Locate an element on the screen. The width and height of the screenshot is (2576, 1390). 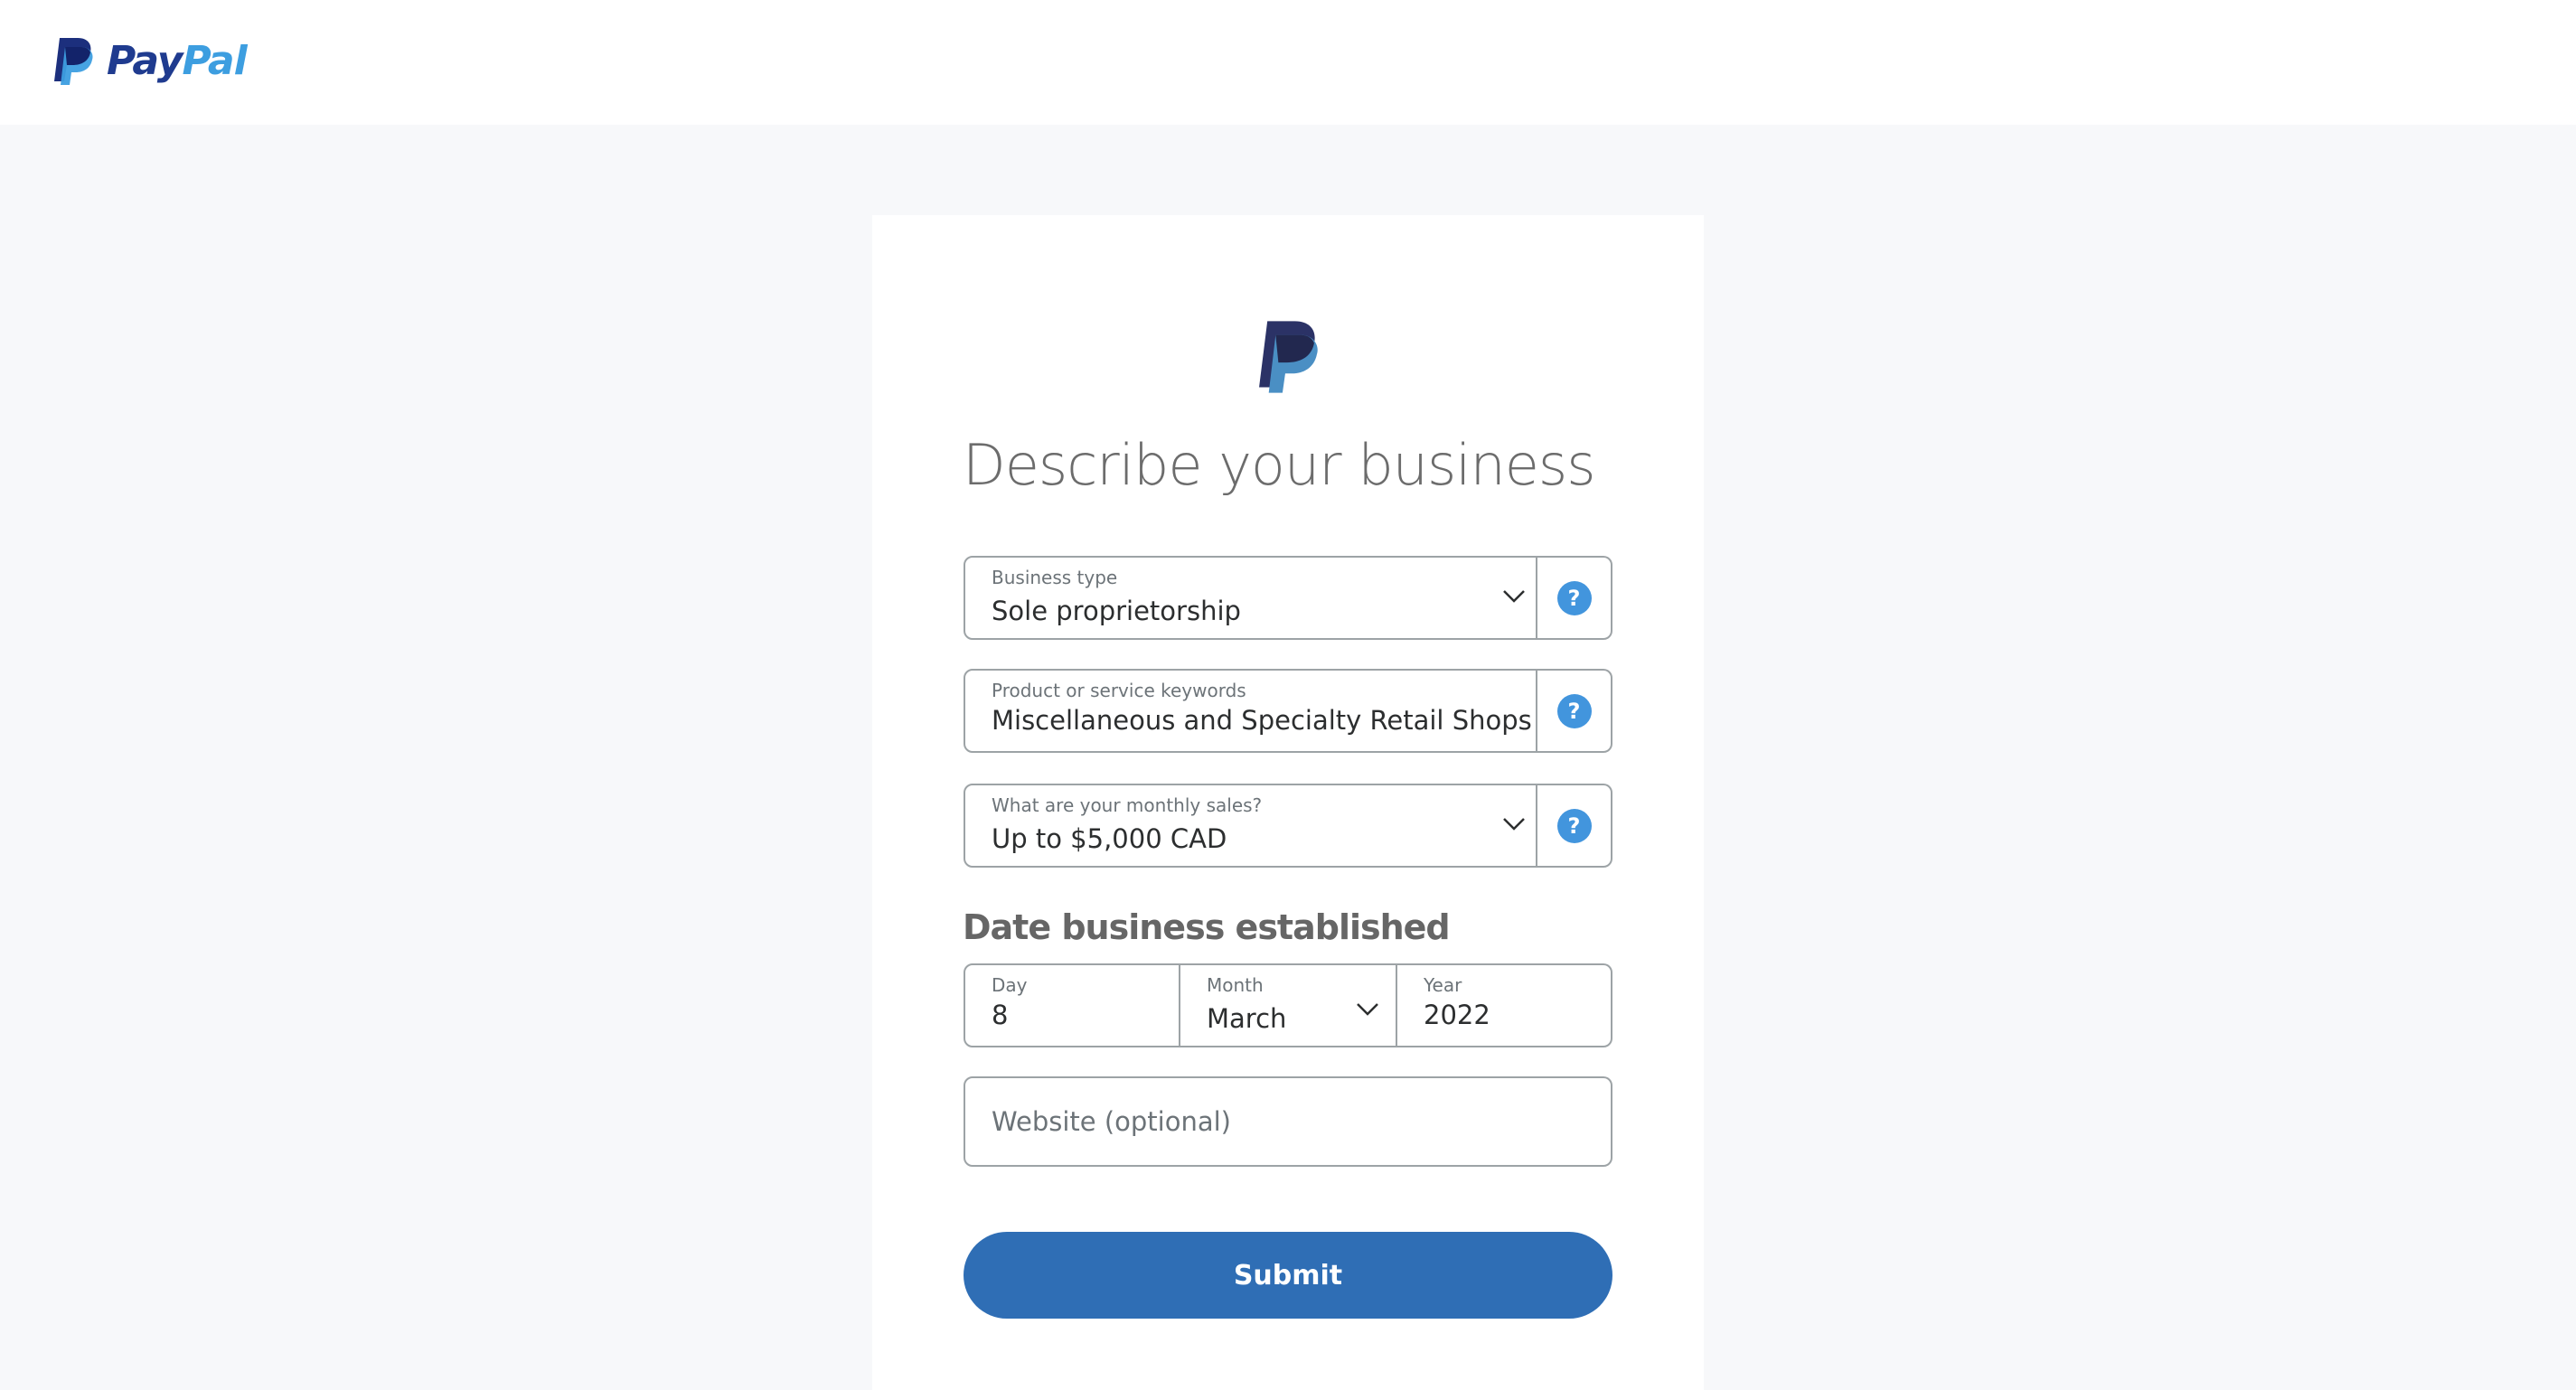
keywords-help-button: ? is located at coordinates (1574, 711).